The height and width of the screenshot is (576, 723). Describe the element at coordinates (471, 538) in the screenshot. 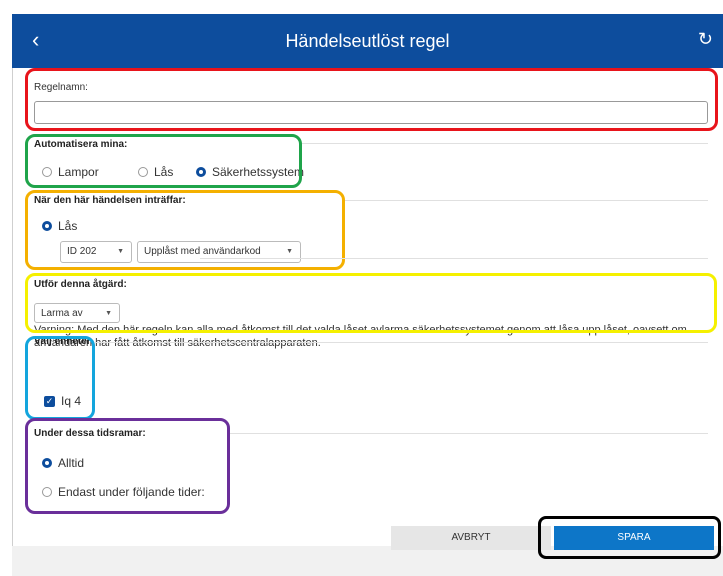

I see `cancel-button: AVBRYT` at that location.